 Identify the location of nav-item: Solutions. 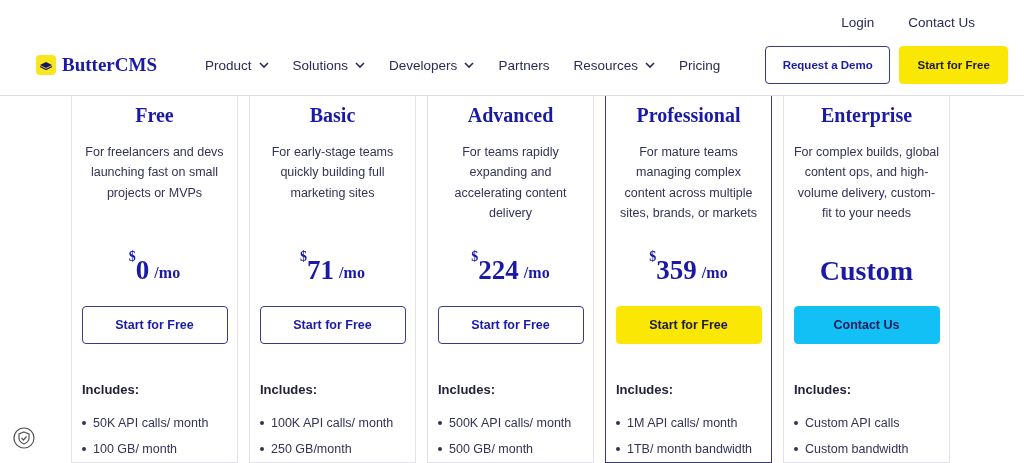
(329, 65).